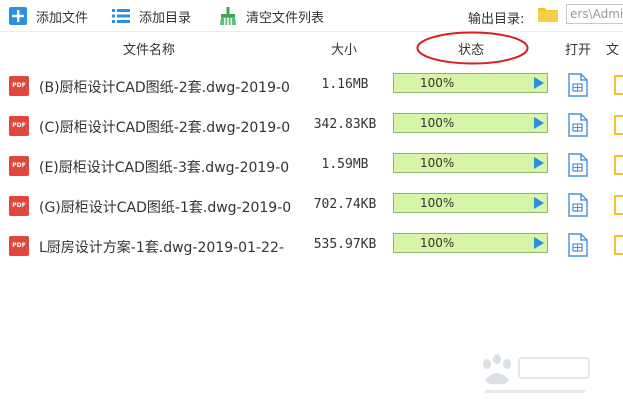 The width and height of the screenshot is (623, 410). I want to click on toolbar: 添加文件 添加目录 清空文件列表 输出目录: ers\Admi, so click(311, 16).